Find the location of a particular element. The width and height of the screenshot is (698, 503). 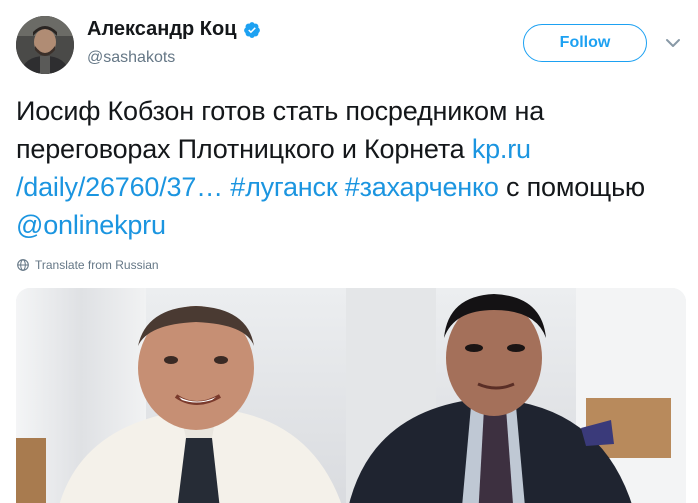

author-name-row: Александр Коц is located at coordinates (174, 29).